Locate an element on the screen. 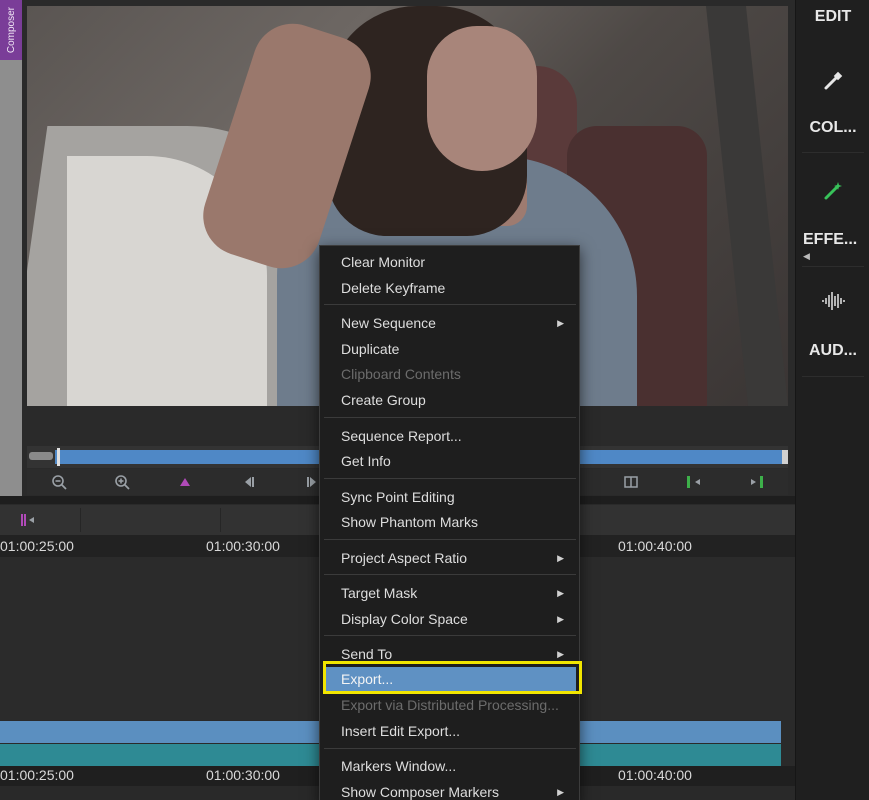 Image resolution: width=869 pixels, height=800 pixels. video-person-face is located at coordinates (482, 98).